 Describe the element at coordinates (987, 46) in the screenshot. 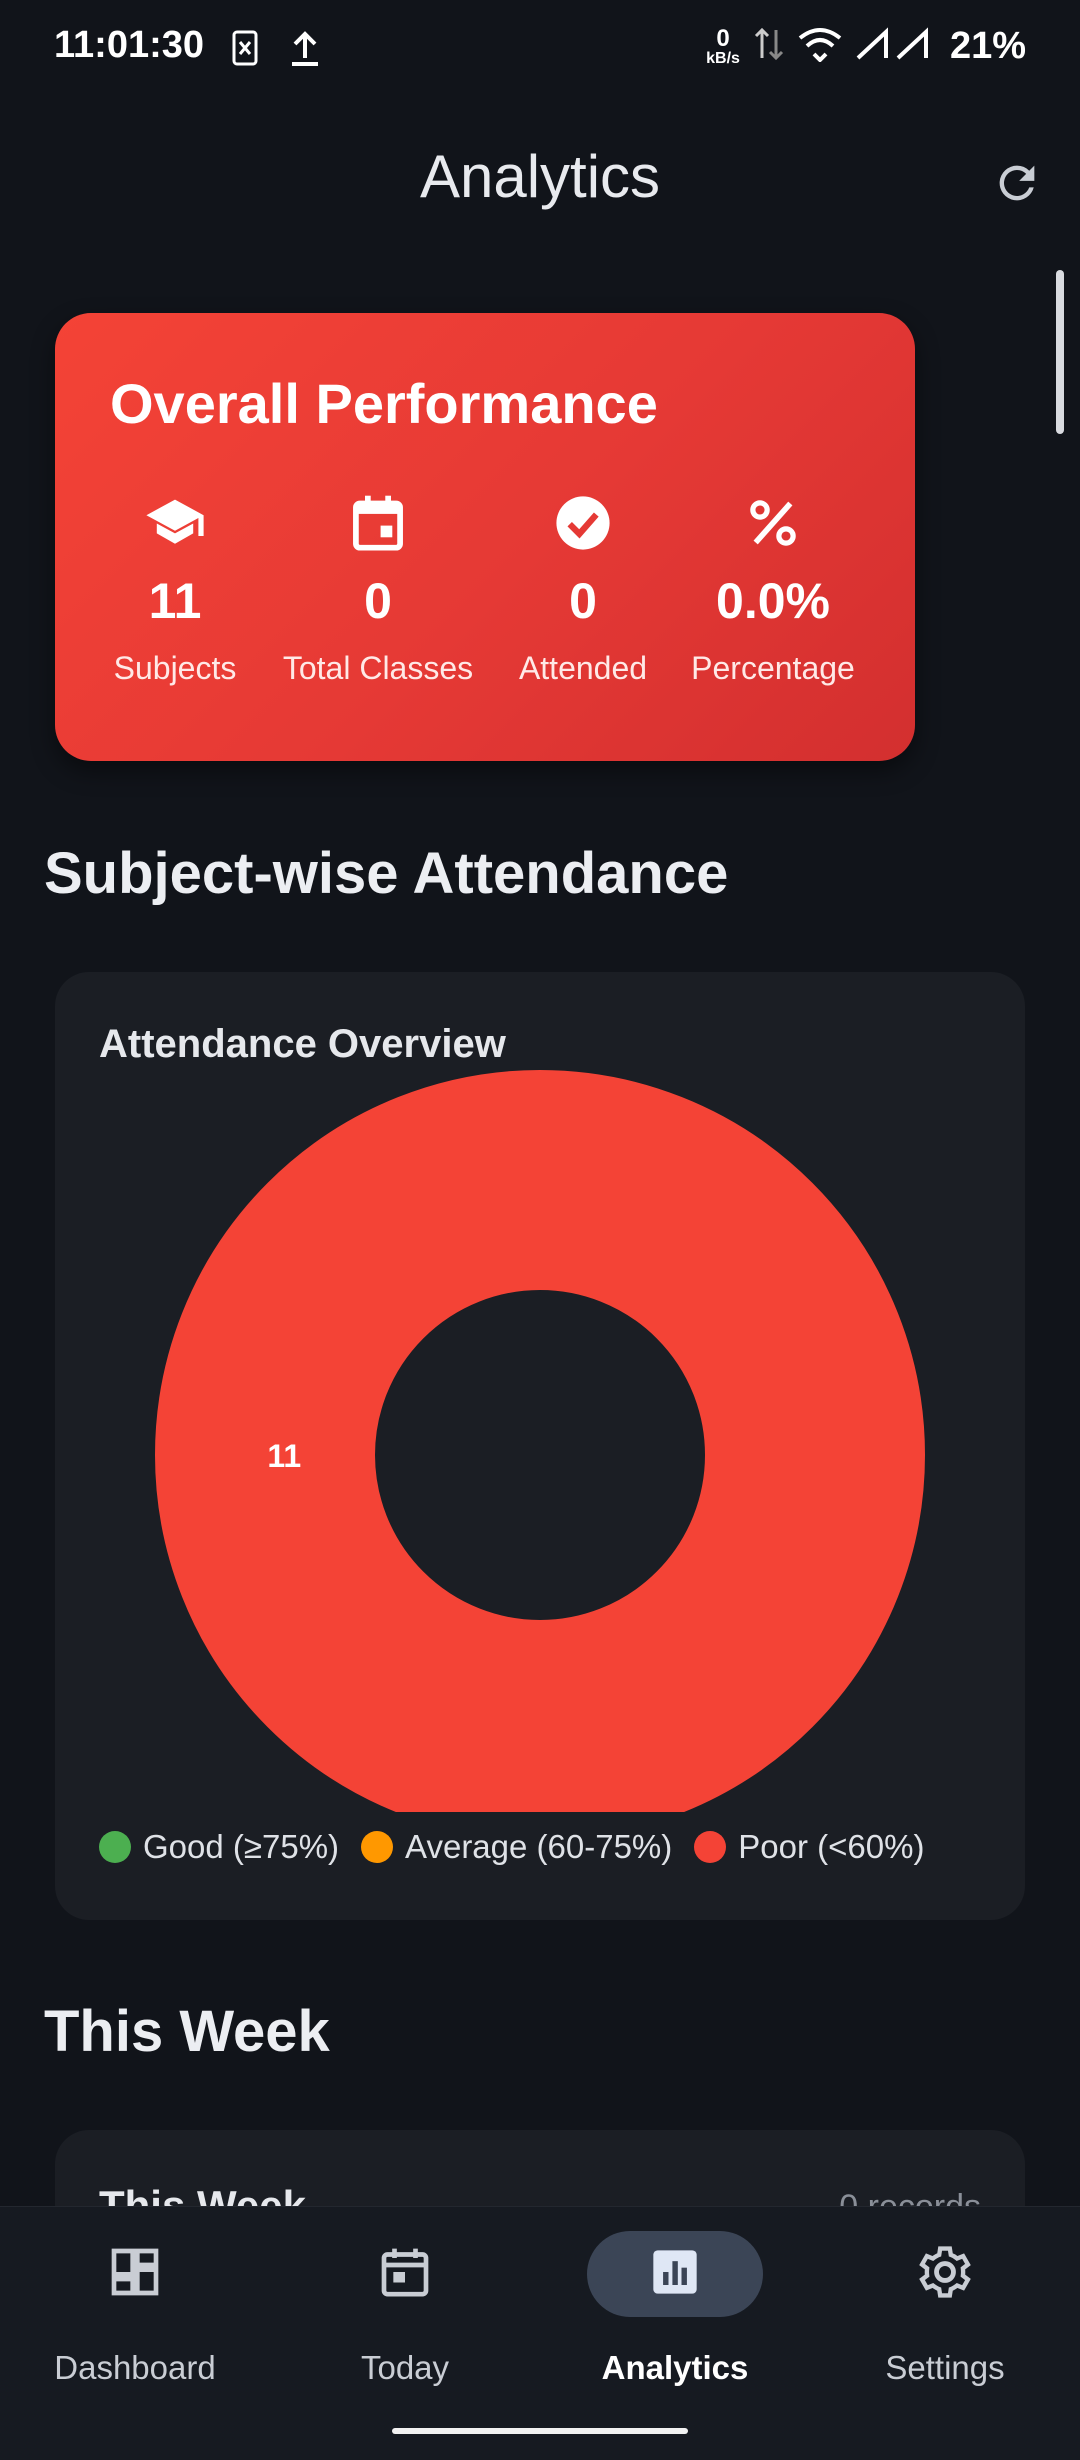

I see `battery-level: 21%` at that location.